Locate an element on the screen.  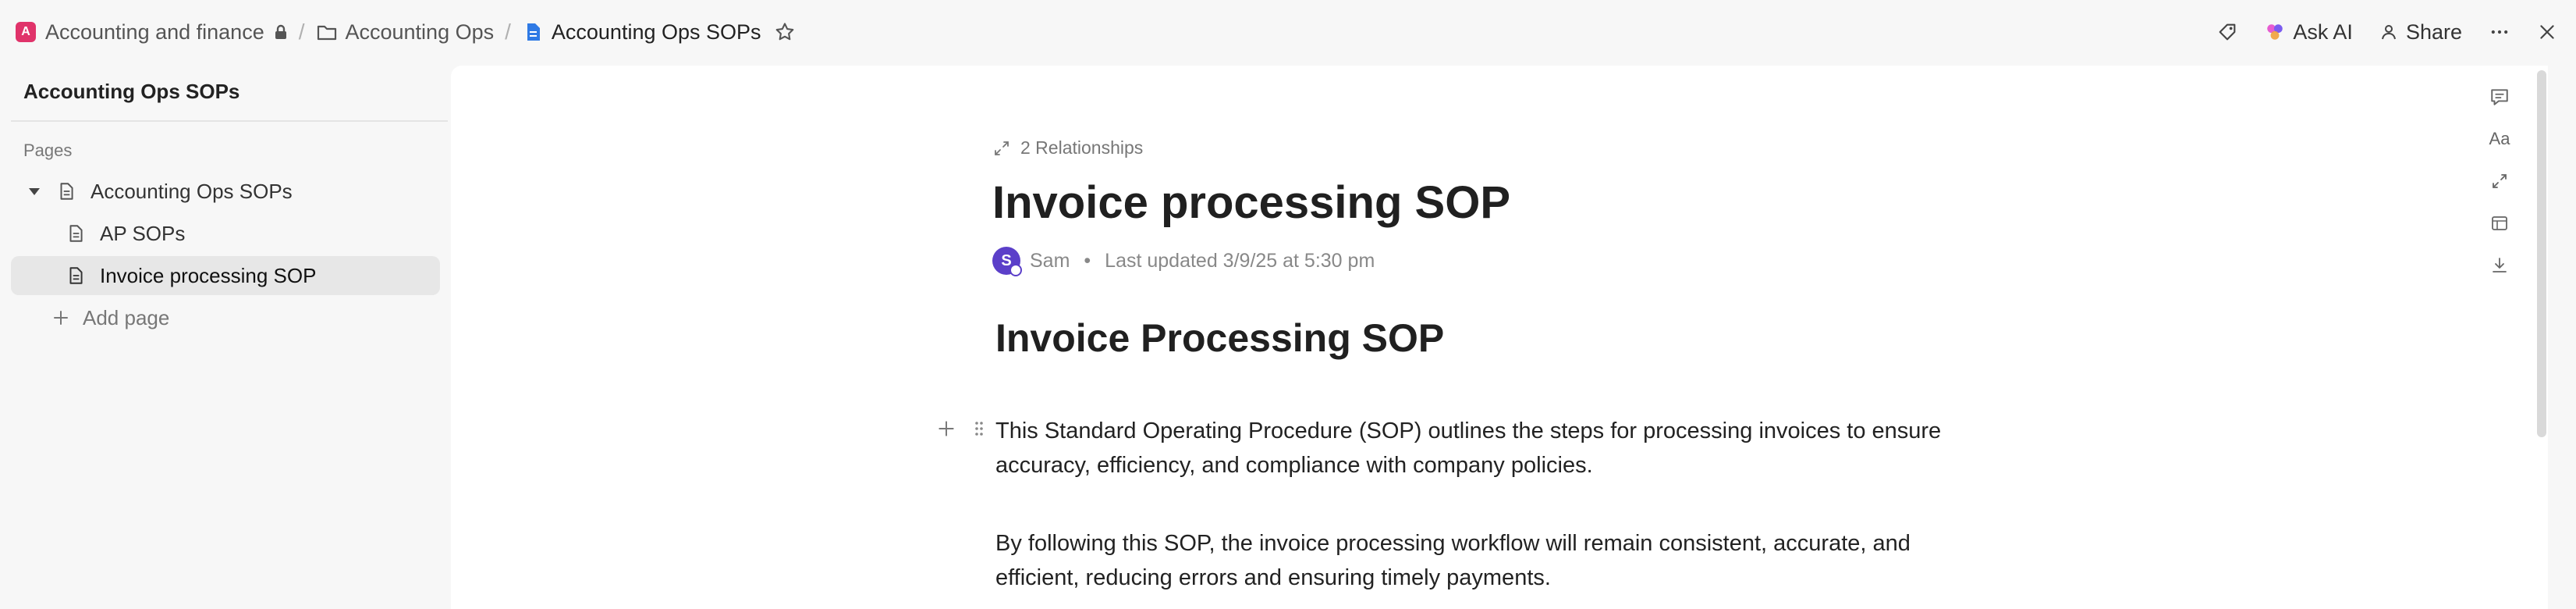
lock-icon is located at coordinates (281, 32).